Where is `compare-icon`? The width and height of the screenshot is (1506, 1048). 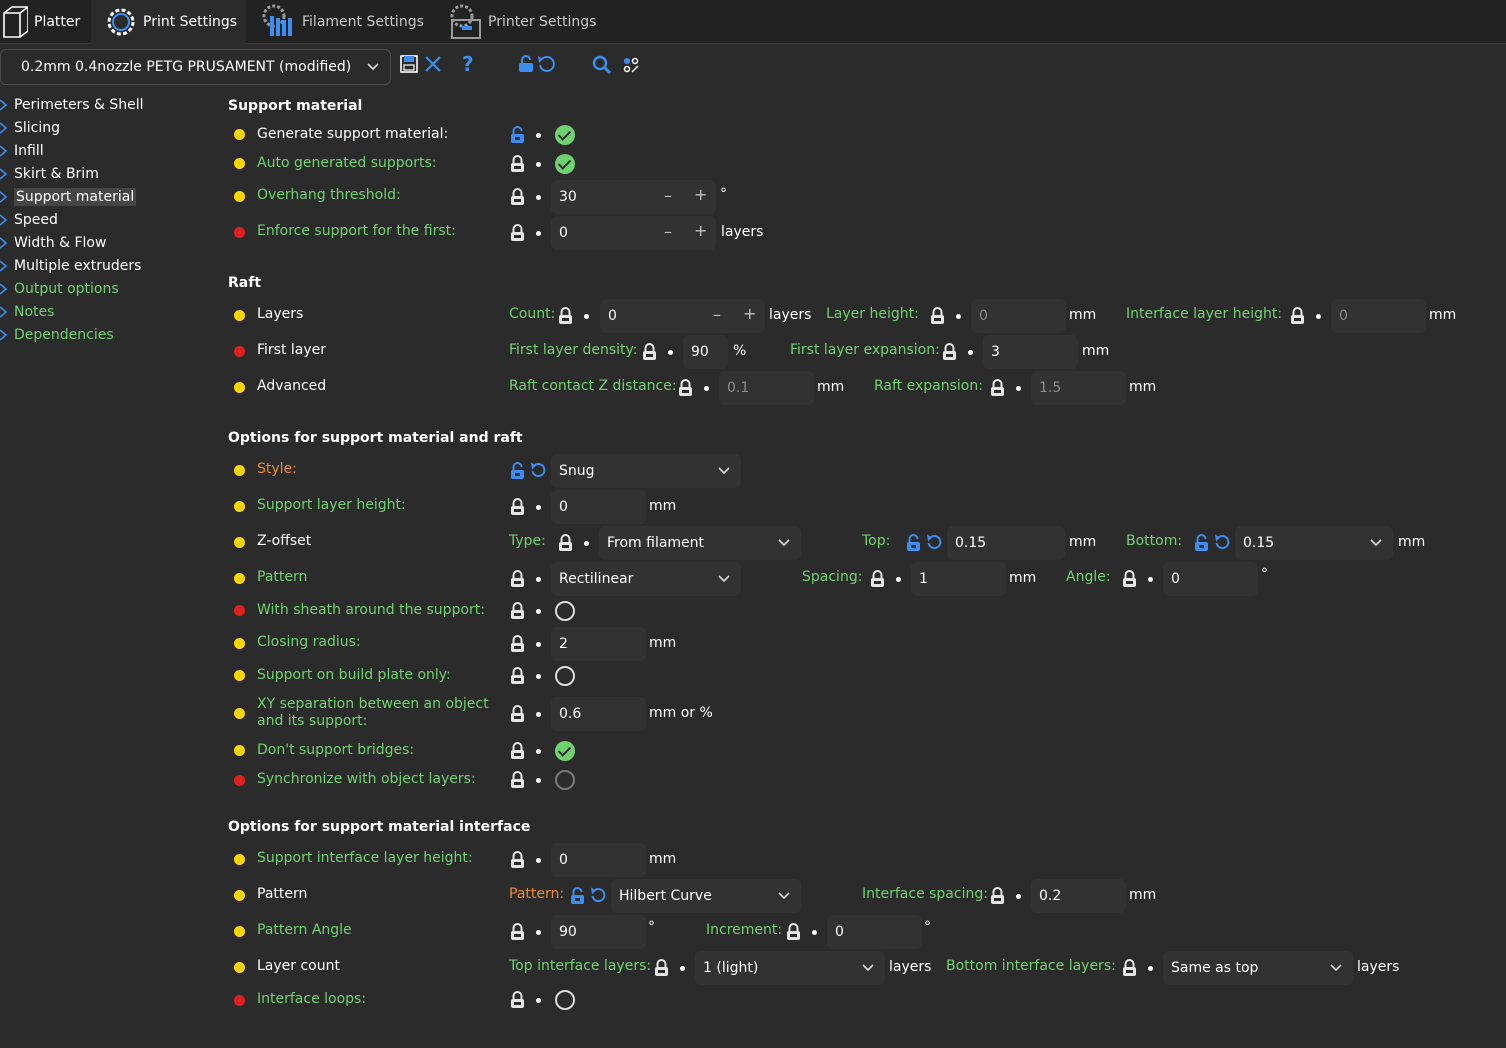 compare-icon is located at coordinates (631, 67).